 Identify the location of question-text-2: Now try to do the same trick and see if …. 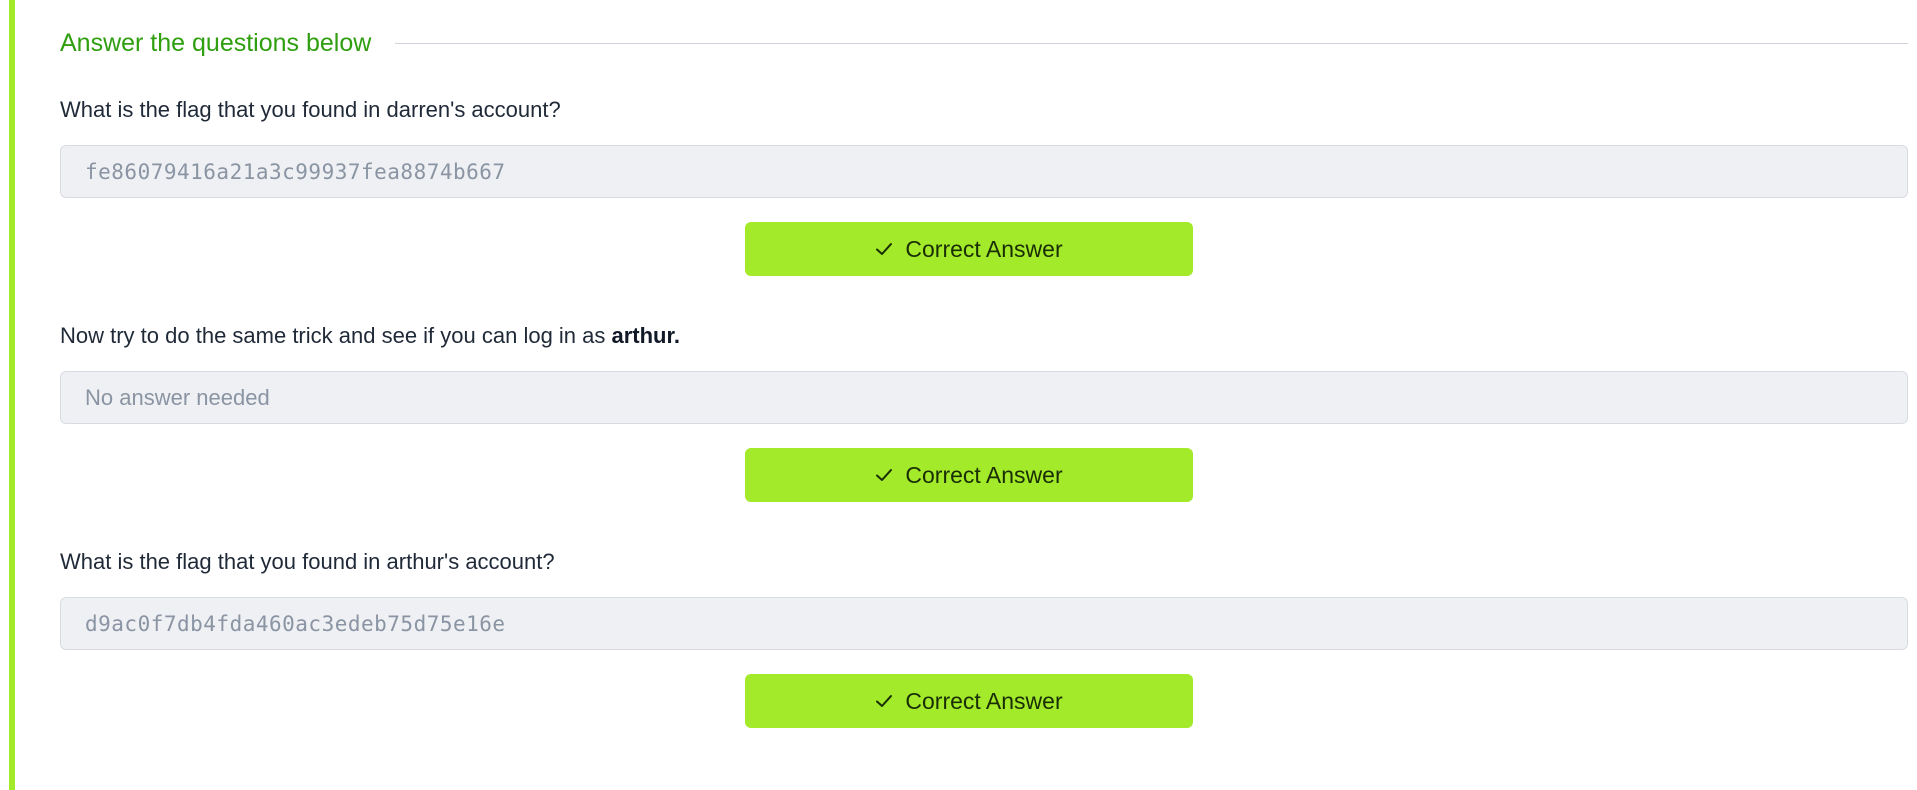
(984, 336).